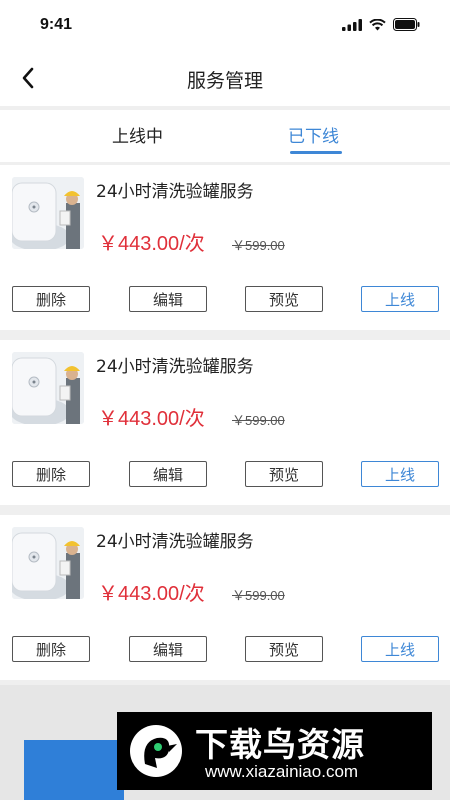 The height and width of the screenshot is (800, 450). Describe the element at coordinates (377, 24) in the screenshot. I see `wifi-icon` at that location.